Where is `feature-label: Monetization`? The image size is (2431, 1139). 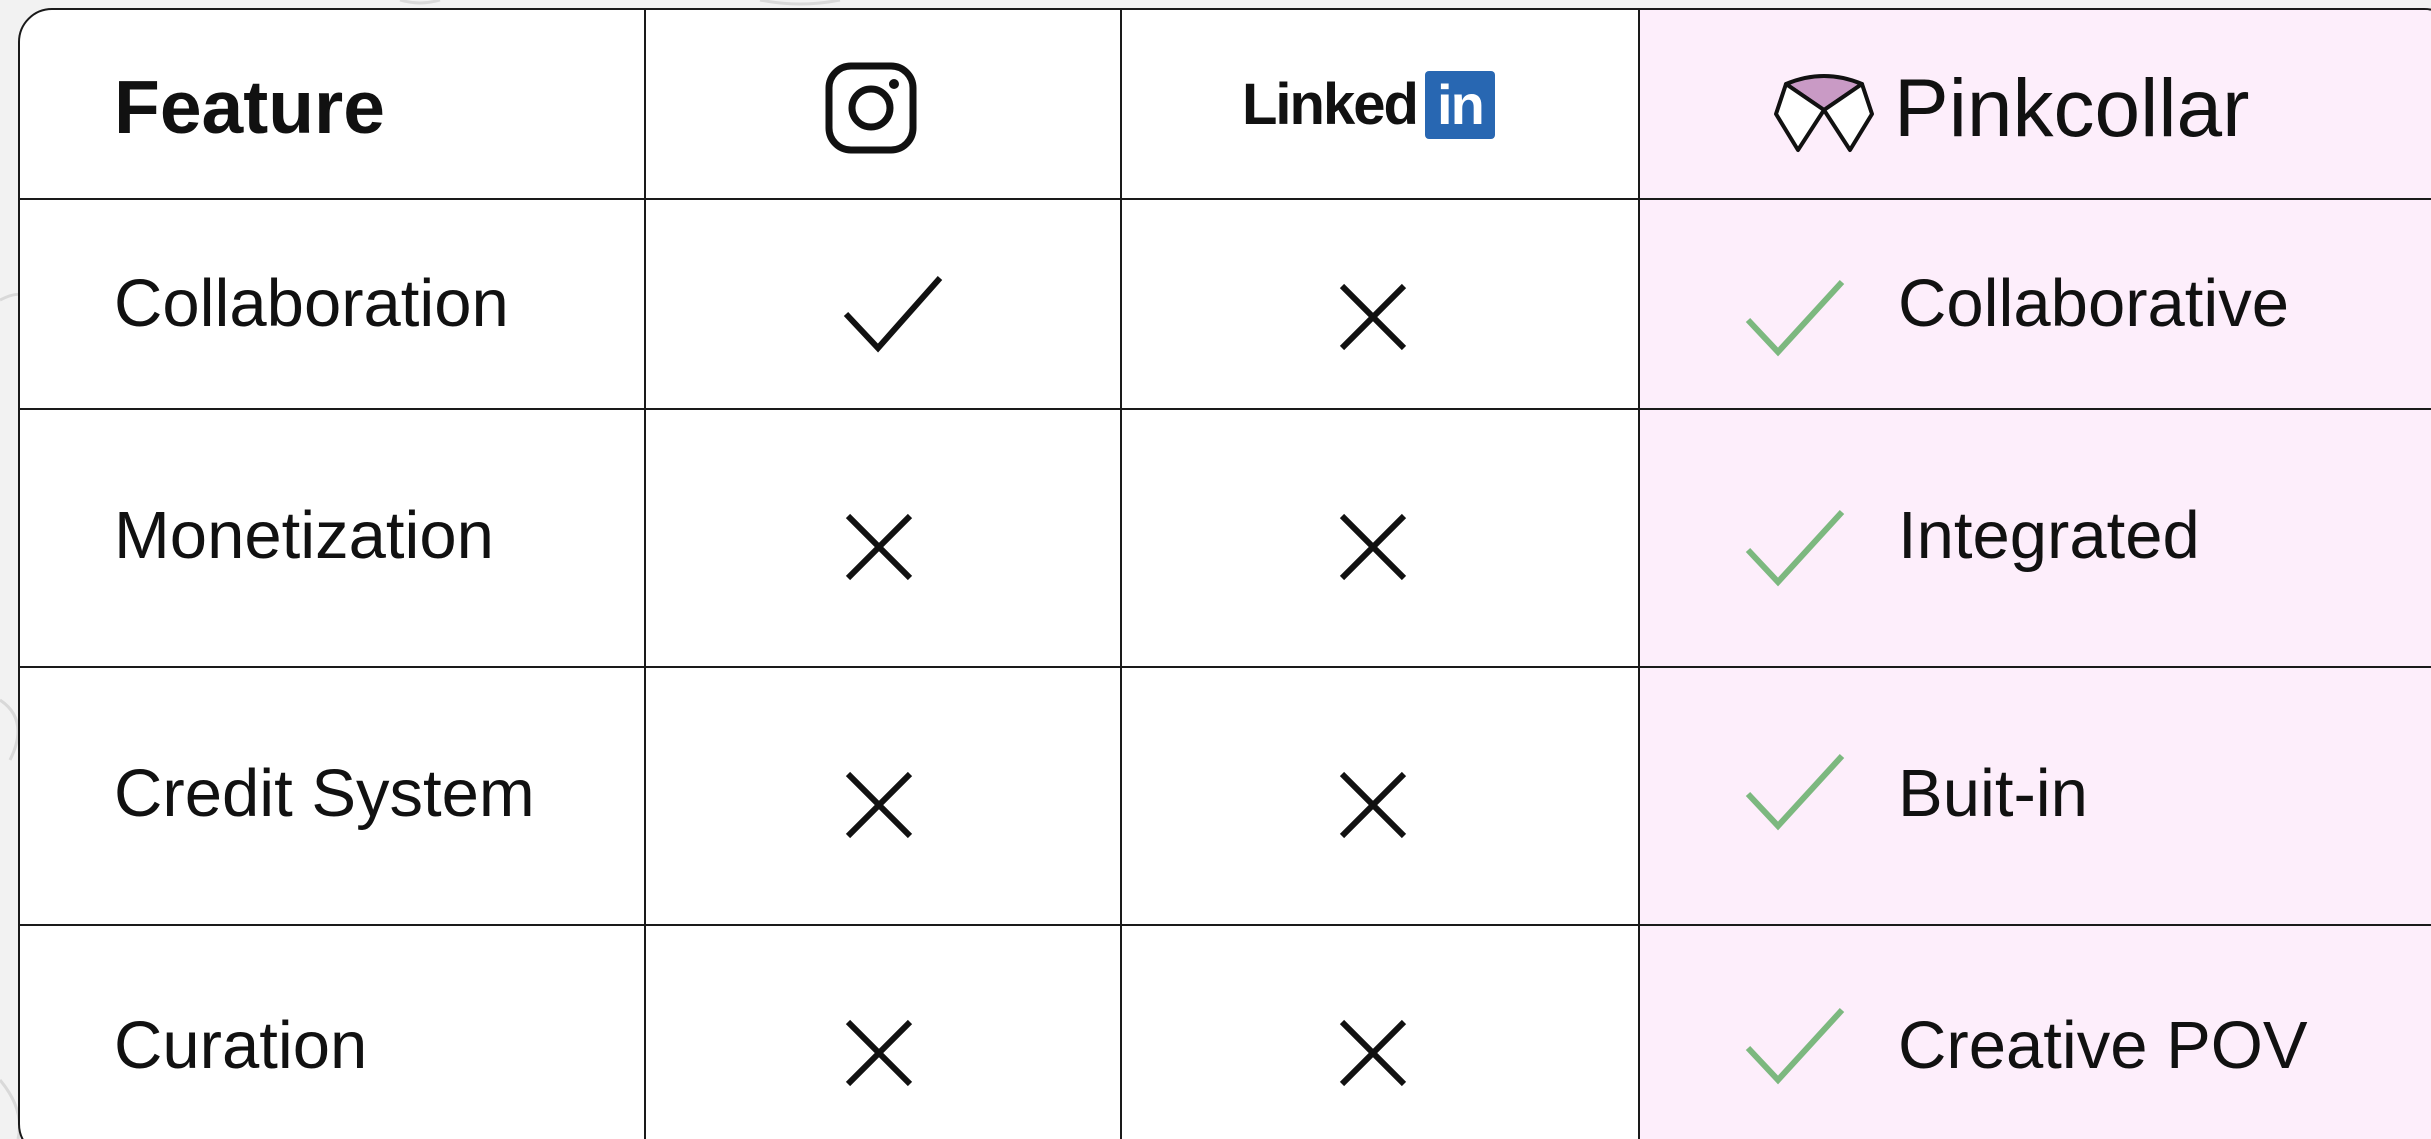 feature-label: Monetization is located at coordinates (304, 535).